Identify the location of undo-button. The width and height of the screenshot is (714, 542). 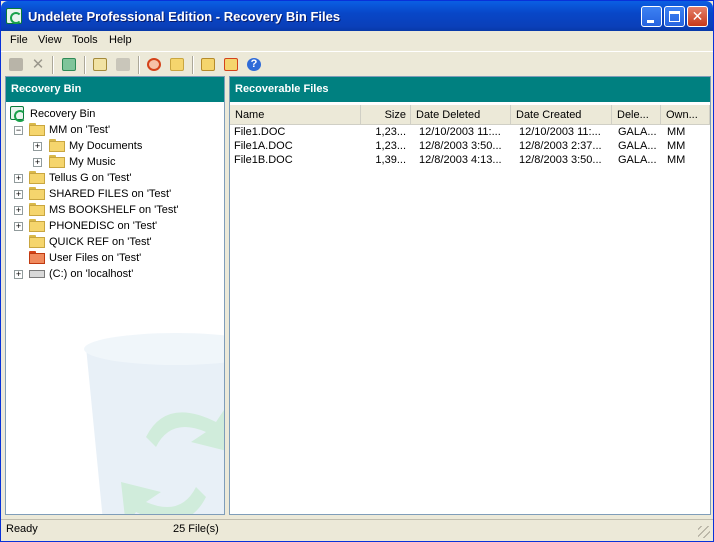
(123, 64).